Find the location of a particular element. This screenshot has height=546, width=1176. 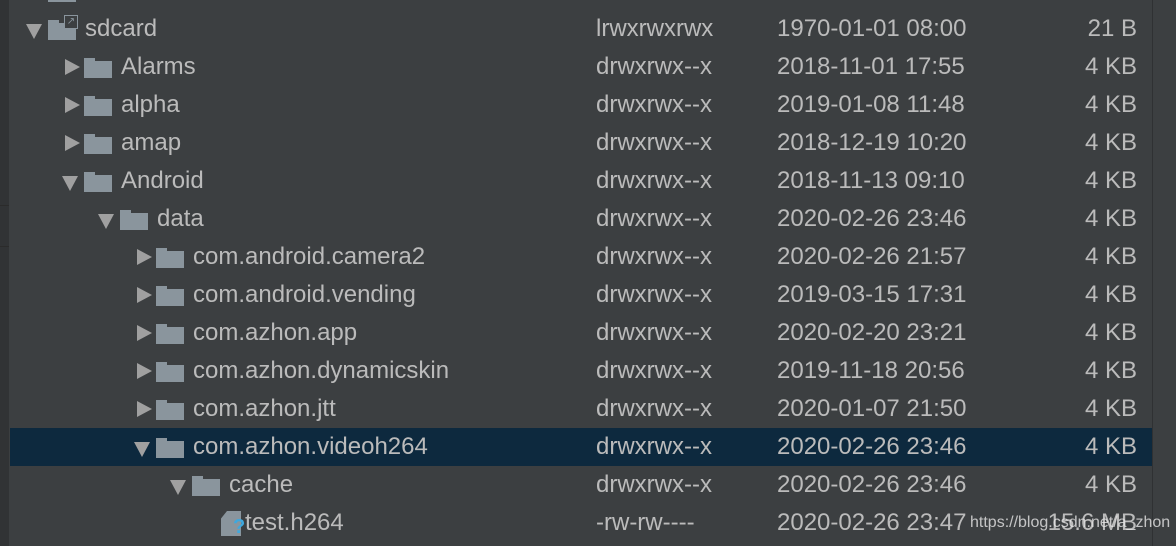

modified-date: 2018-11-13 09:10 is located at coordinates (871, 180).